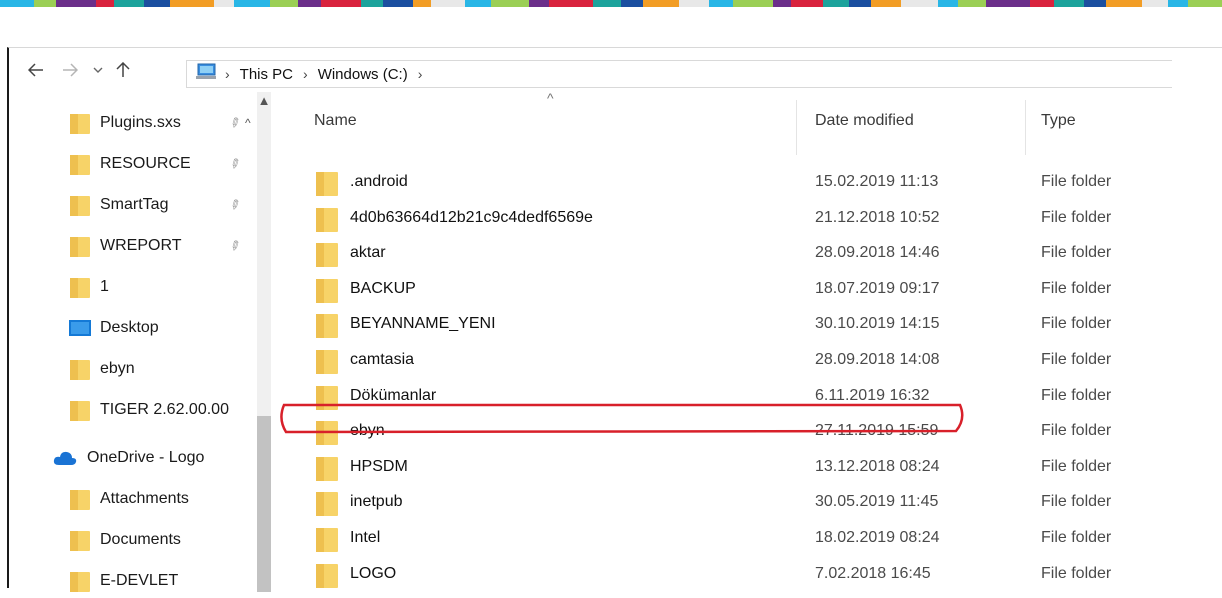 This screenshot has height=598, width=1222. What do you see at coordinates (145, 163) in the screenshot?
I see `sidebar-item-label: RESOURCE` at bounding box center [145, 163].